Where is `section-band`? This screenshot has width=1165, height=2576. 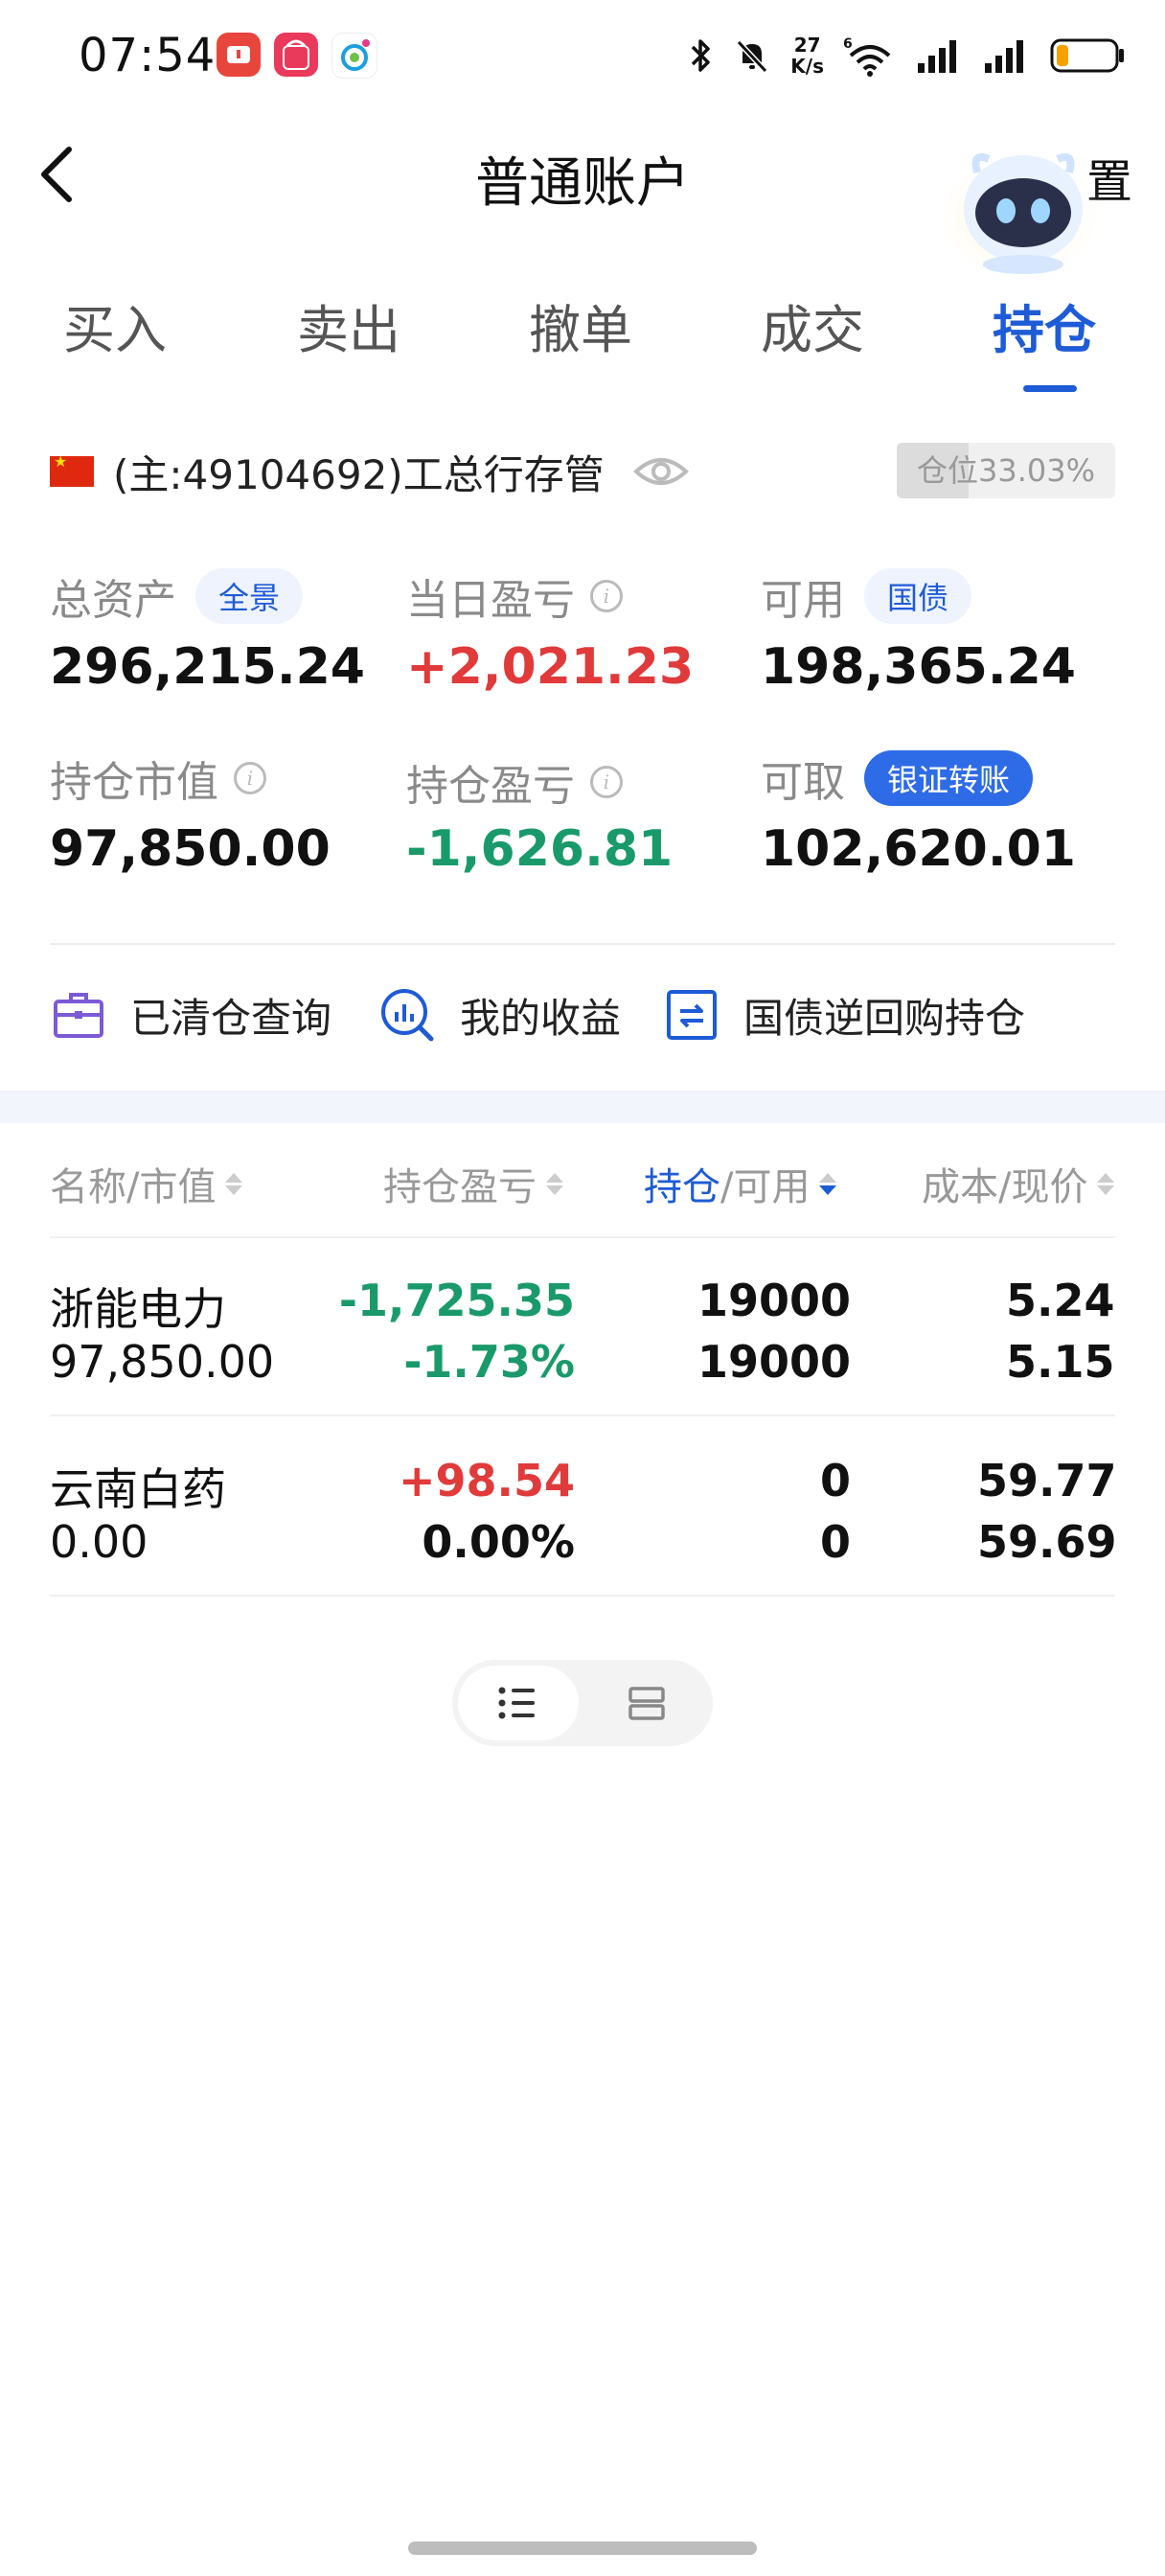
section-band is located at coordinates (582, 1107).